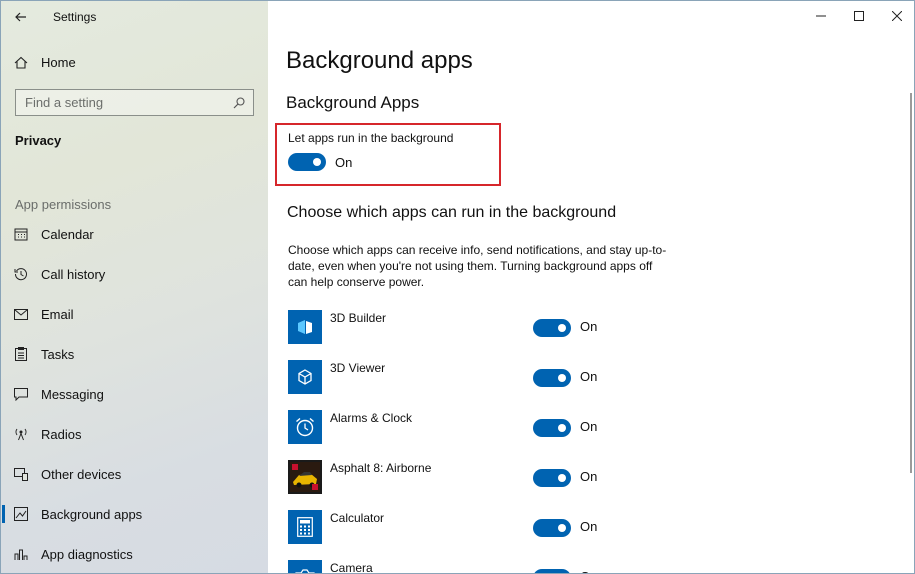 Image resolution: width=915 pixels, height=574 pixels. I want to click on window-controls, so click(858, 16).